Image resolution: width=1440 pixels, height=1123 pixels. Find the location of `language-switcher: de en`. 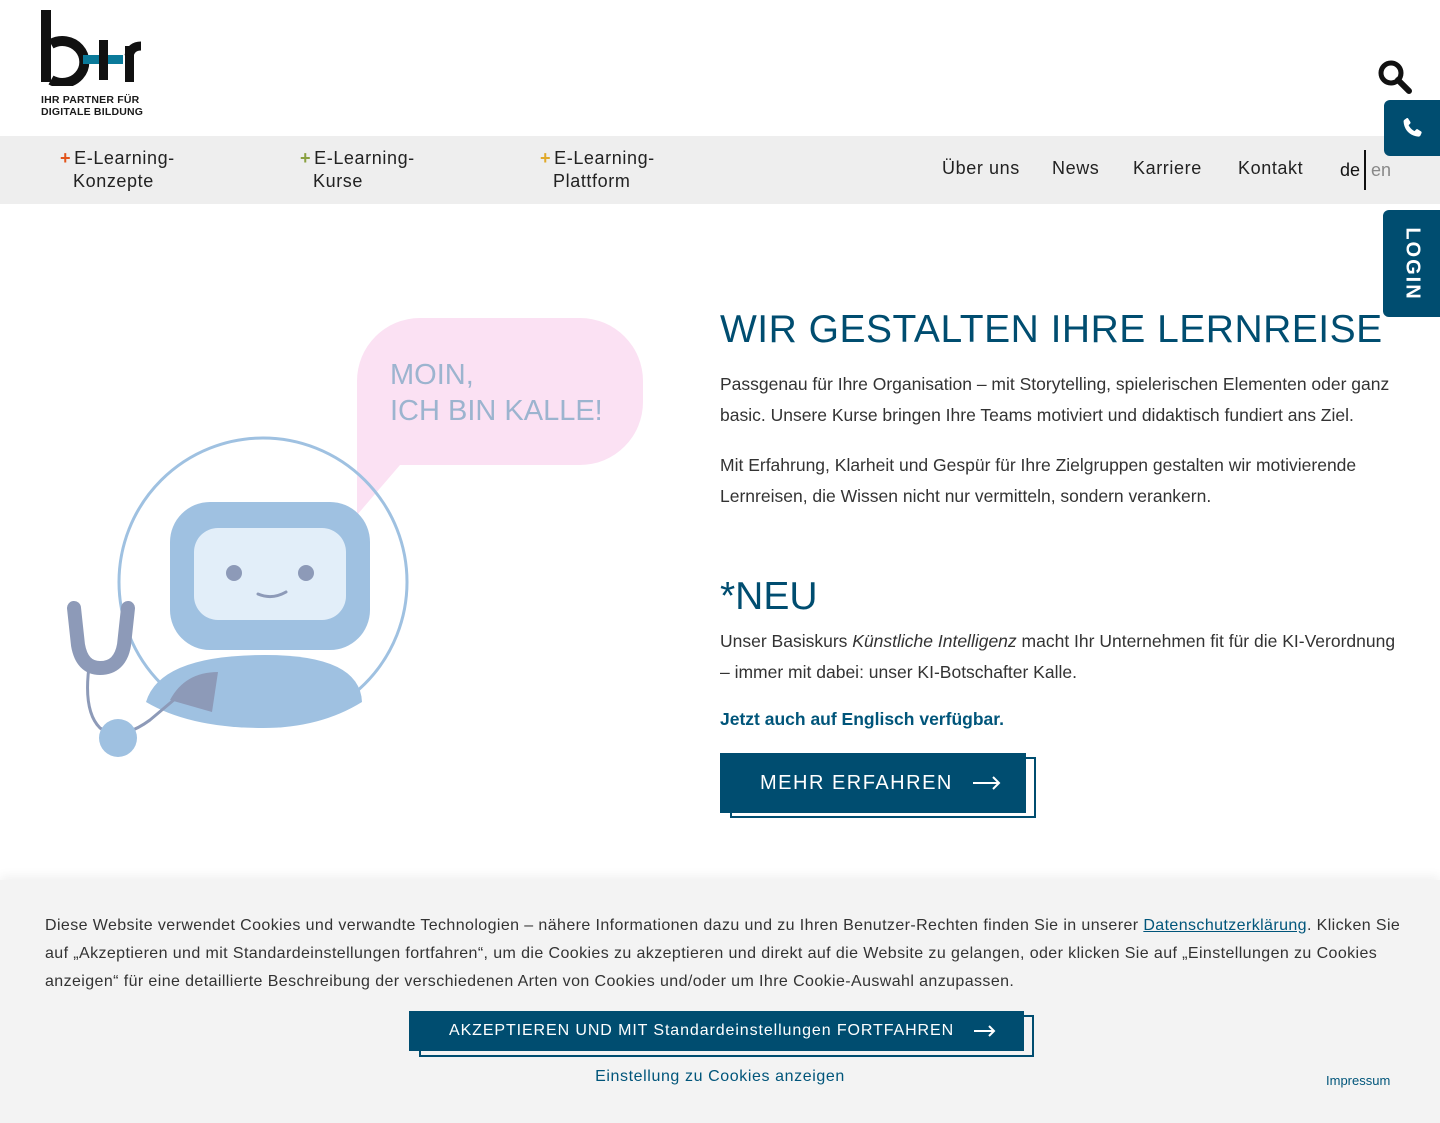

language-switcher: de en is located at coordinates (1370, 170).